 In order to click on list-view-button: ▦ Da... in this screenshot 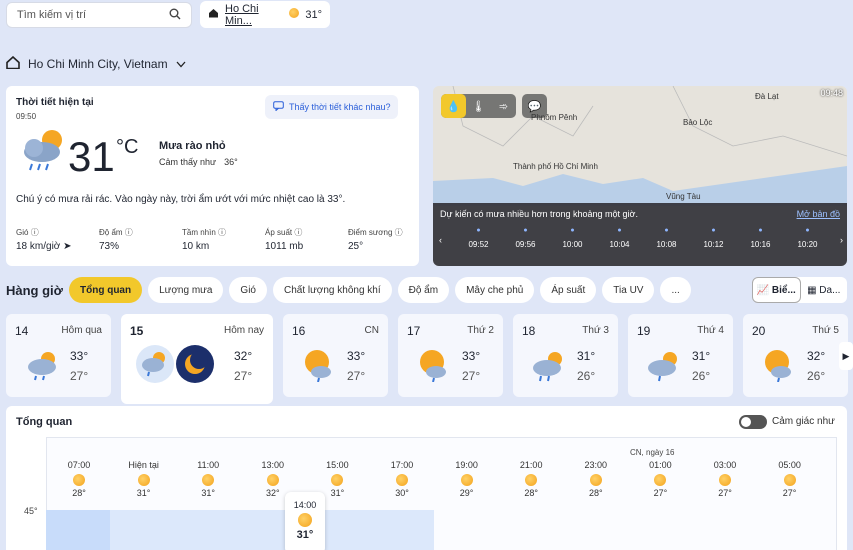, I will do `click(824, 290)`.